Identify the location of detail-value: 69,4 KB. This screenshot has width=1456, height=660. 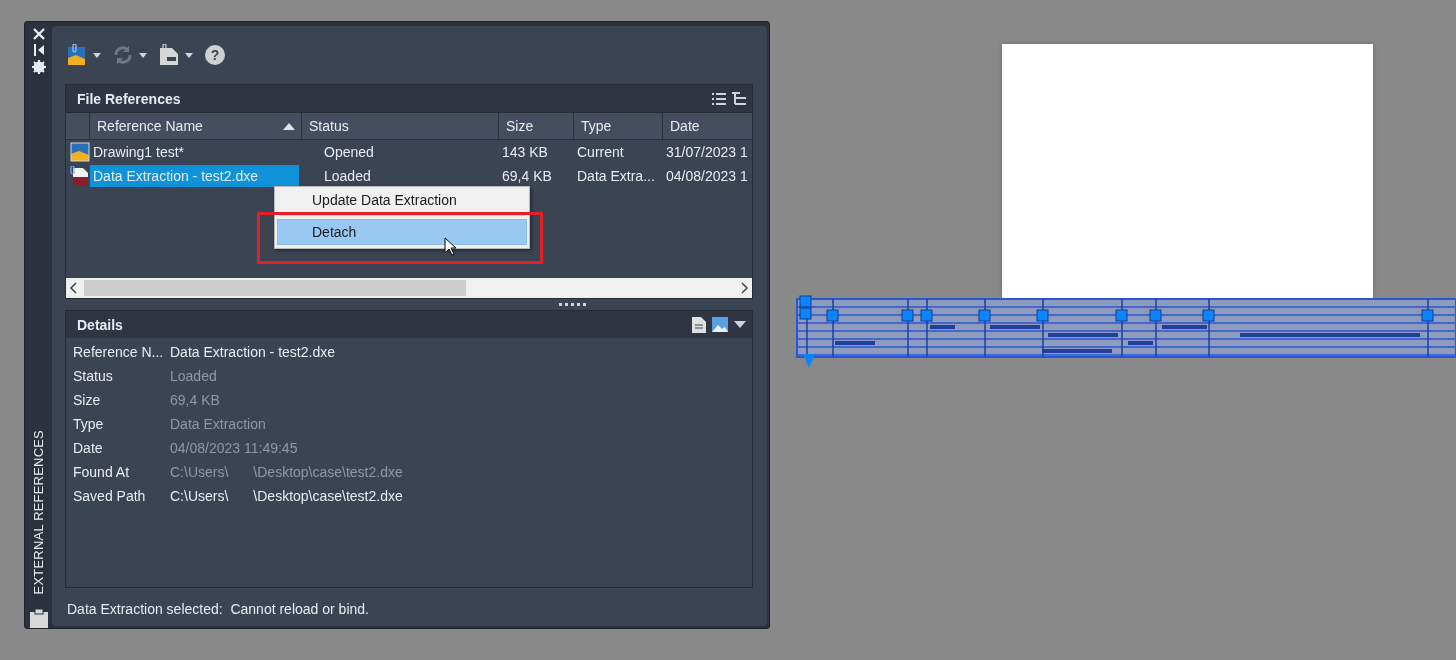
(195, 400).